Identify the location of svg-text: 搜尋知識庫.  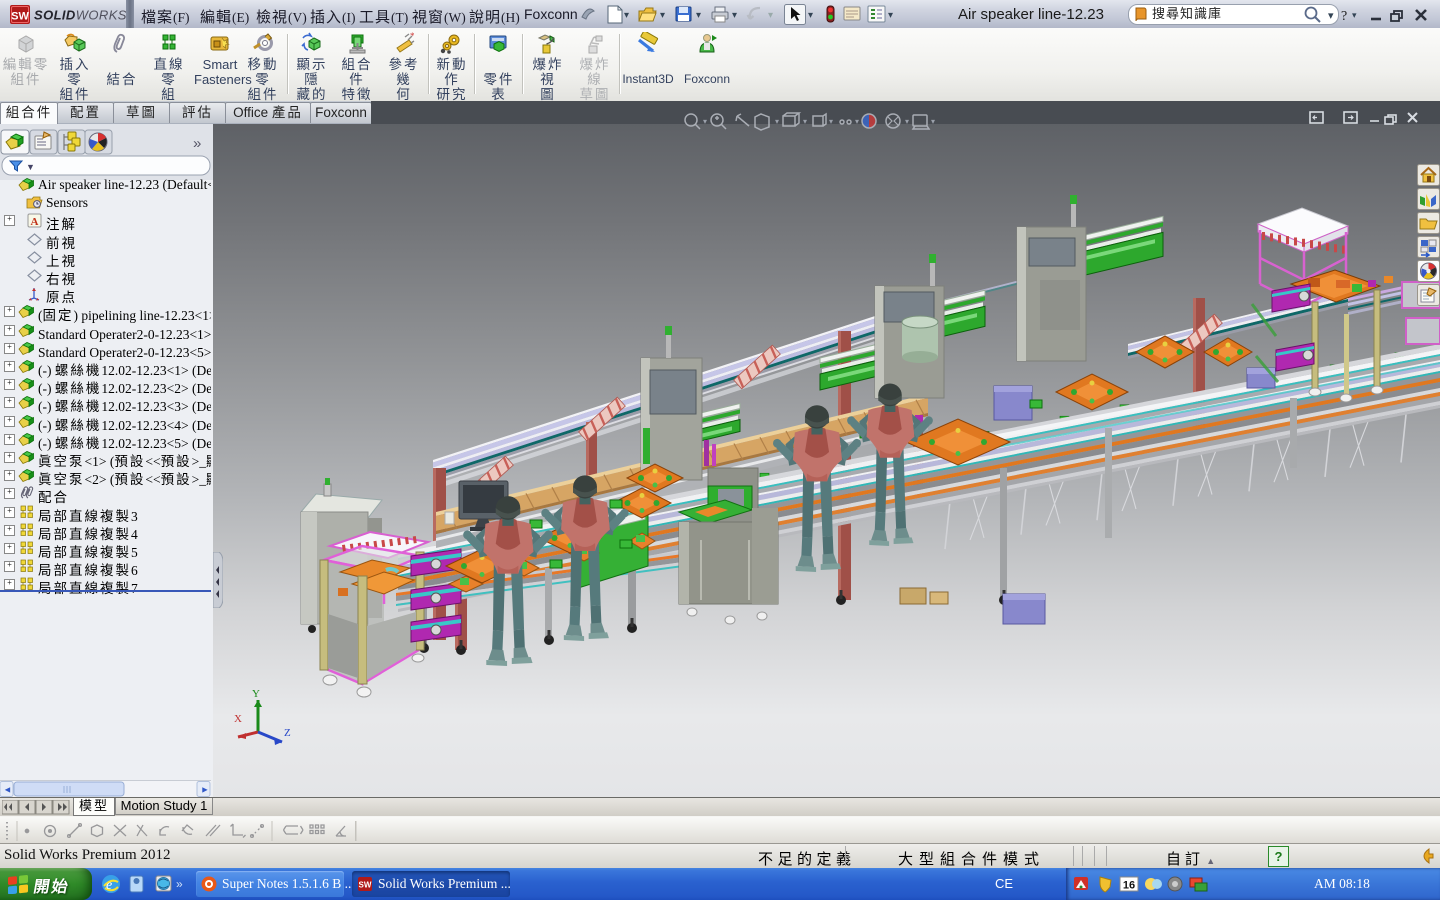
(1187, 13).